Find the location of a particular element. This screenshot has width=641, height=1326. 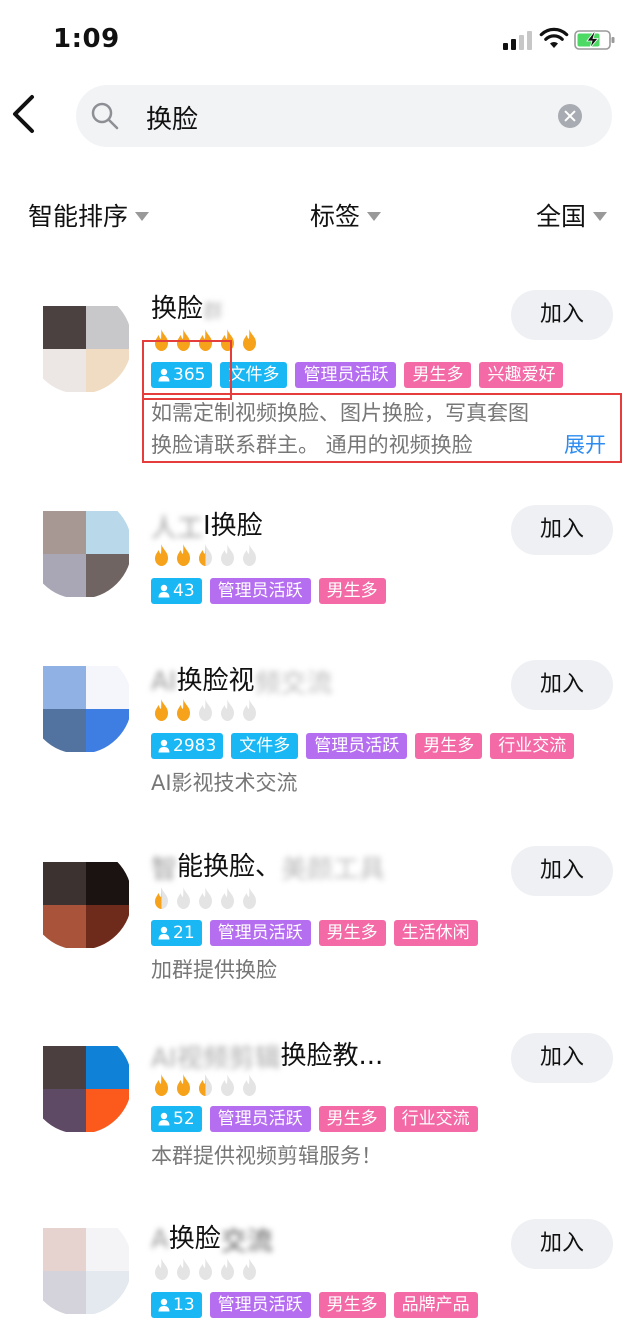

group-title-redacted: 群 is located at coordinates (213, 311).